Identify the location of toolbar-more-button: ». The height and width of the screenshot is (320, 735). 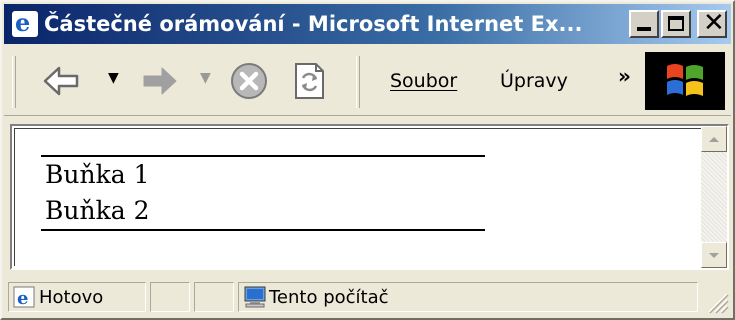
(624, 76).